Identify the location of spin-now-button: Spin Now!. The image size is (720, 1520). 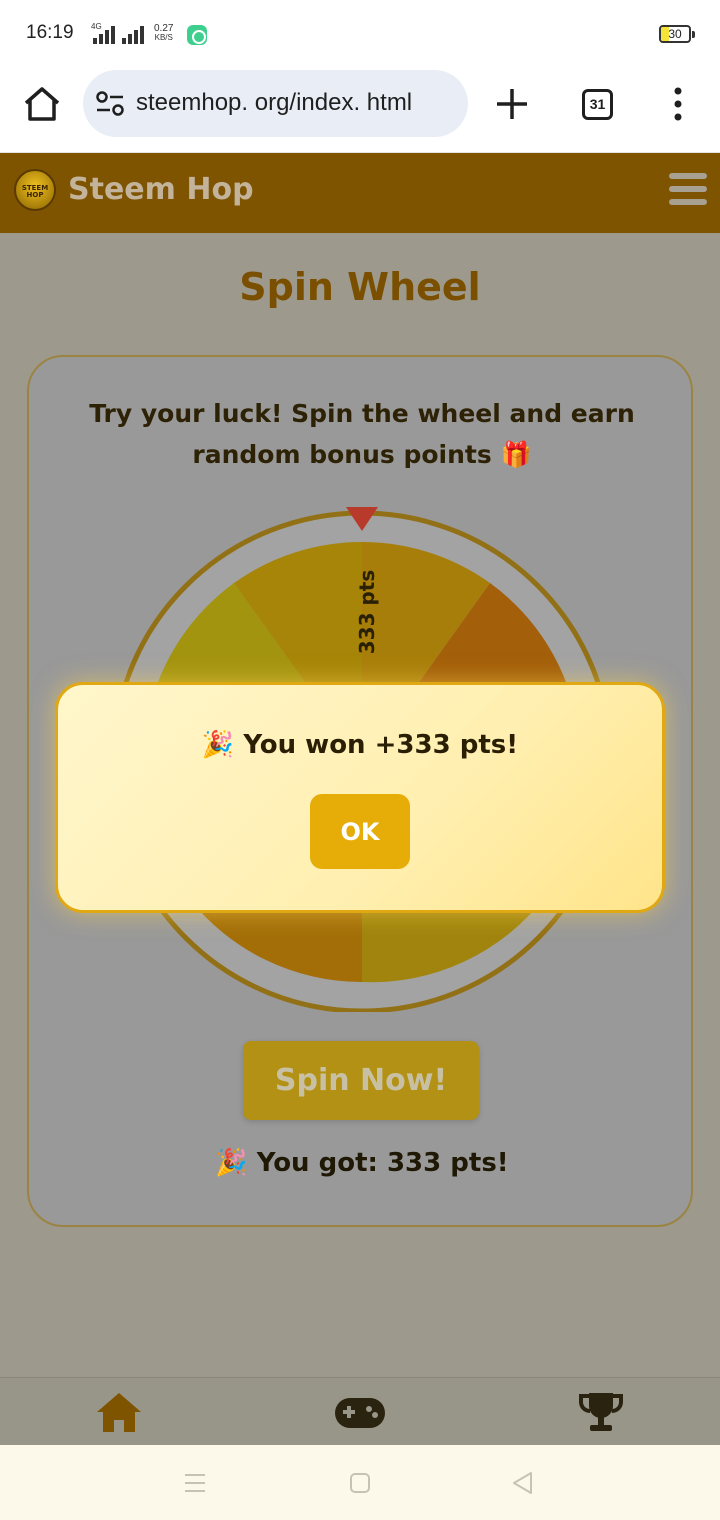
(361, 1080).